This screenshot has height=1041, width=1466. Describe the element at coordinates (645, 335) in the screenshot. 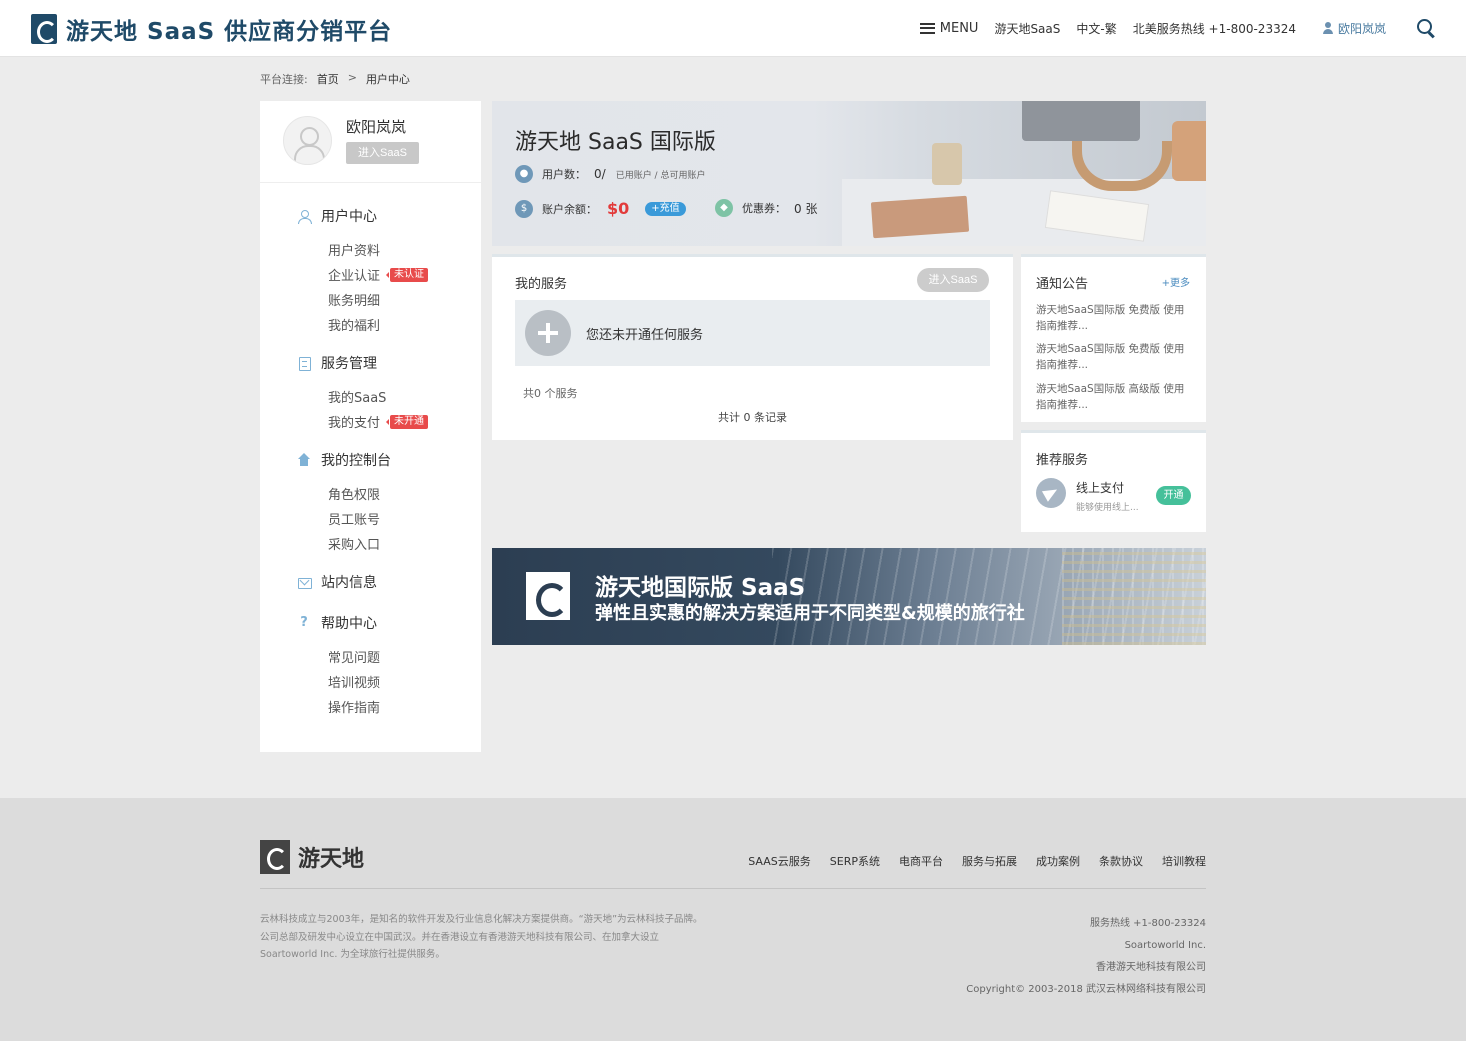

I see `empty-text: 您还未开通任何服务` at that location.